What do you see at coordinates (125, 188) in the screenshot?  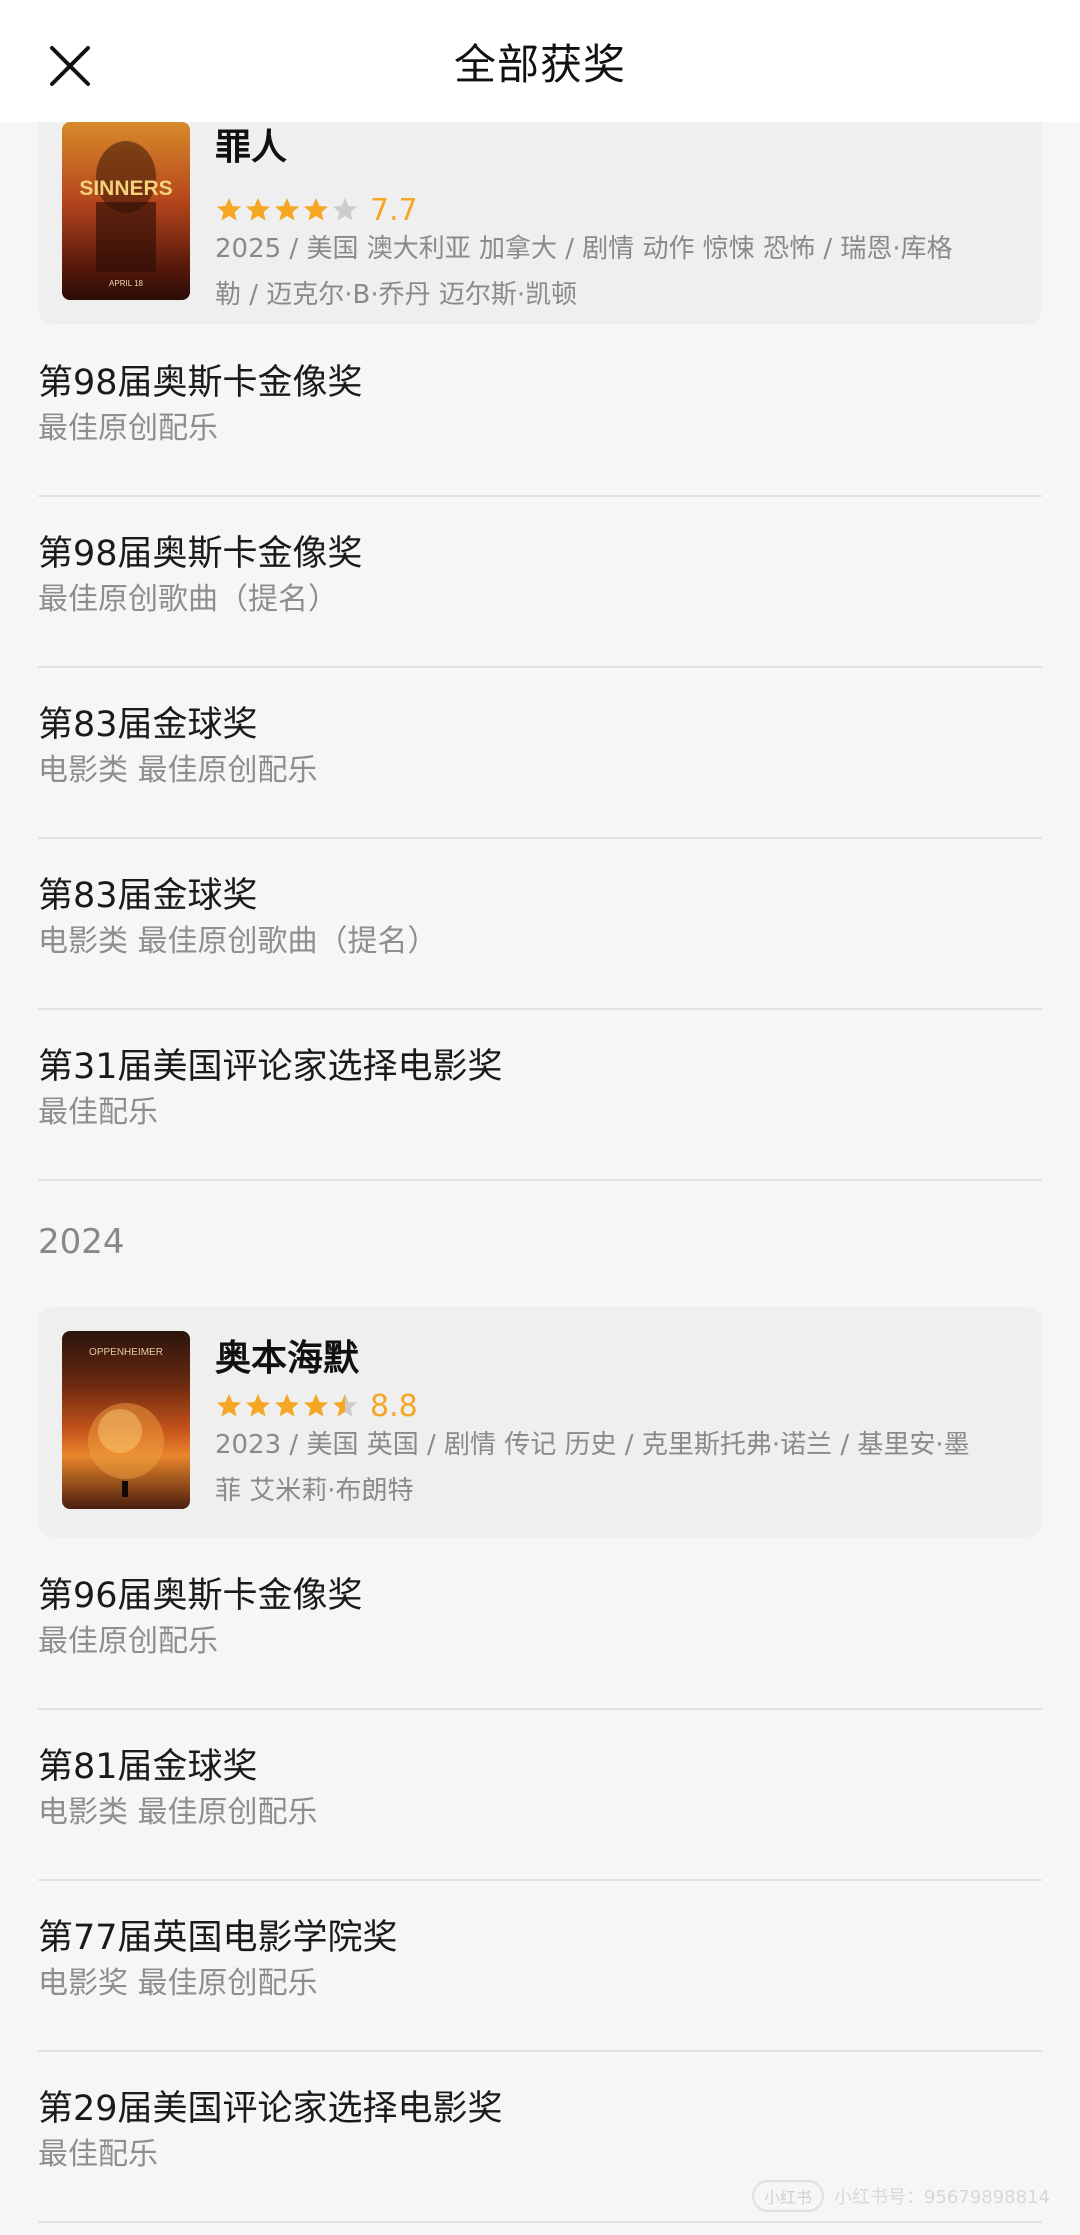 I see `poster-title: SINNERS` at bounding box center [125, 188].